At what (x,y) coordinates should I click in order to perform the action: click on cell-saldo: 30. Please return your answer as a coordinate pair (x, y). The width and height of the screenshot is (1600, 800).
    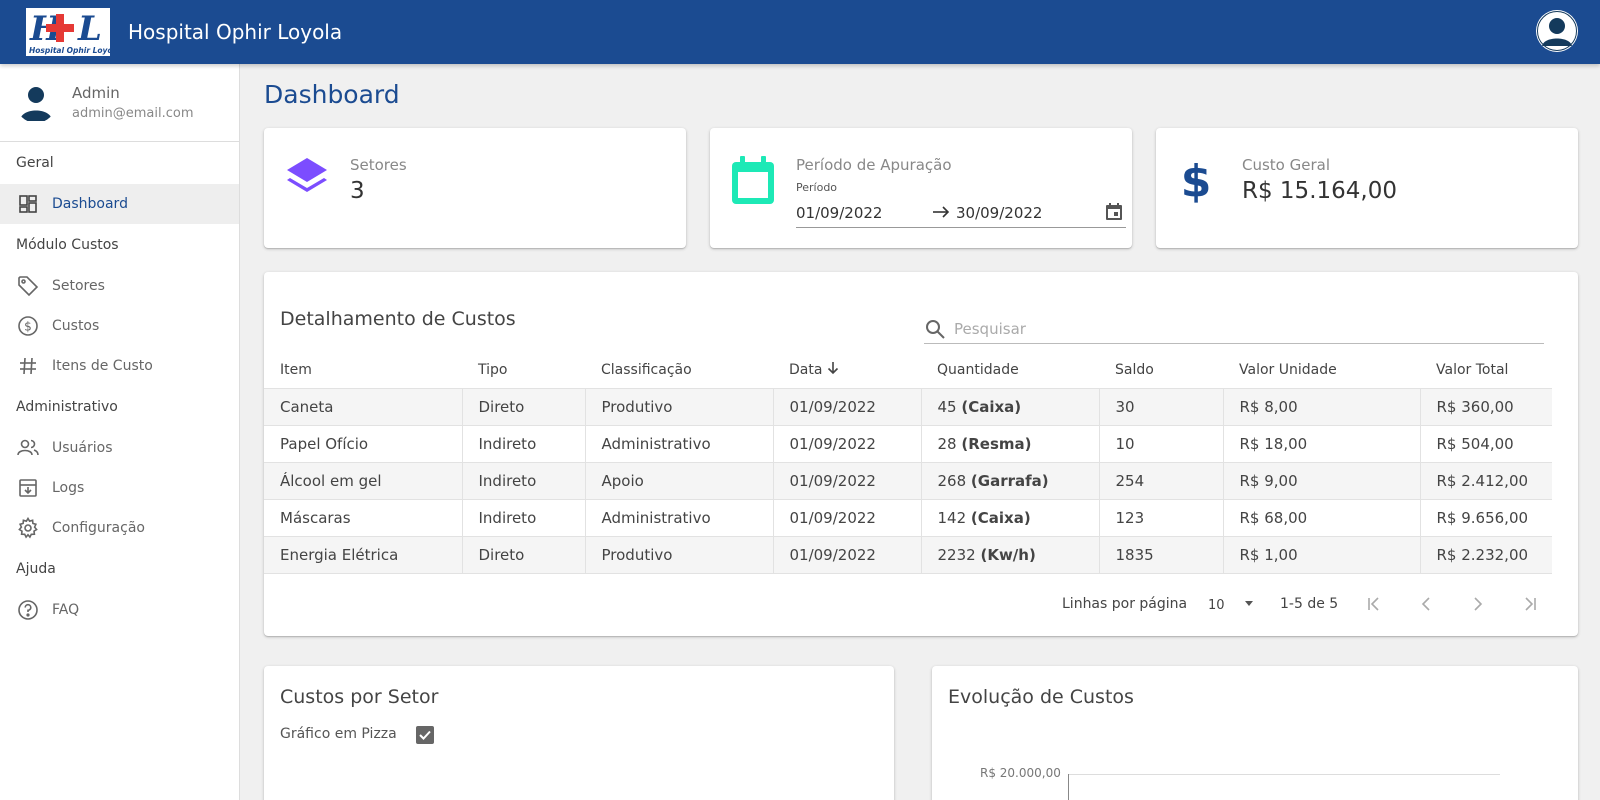
    Looking at the image, I should click on (1161, 406).